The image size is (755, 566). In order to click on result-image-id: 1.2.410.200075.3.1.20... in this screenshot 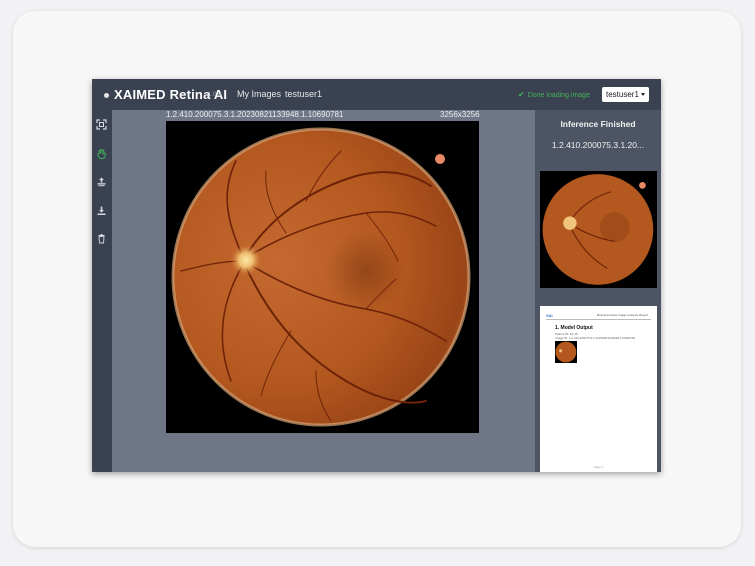, I will do `click(598, 145)`.